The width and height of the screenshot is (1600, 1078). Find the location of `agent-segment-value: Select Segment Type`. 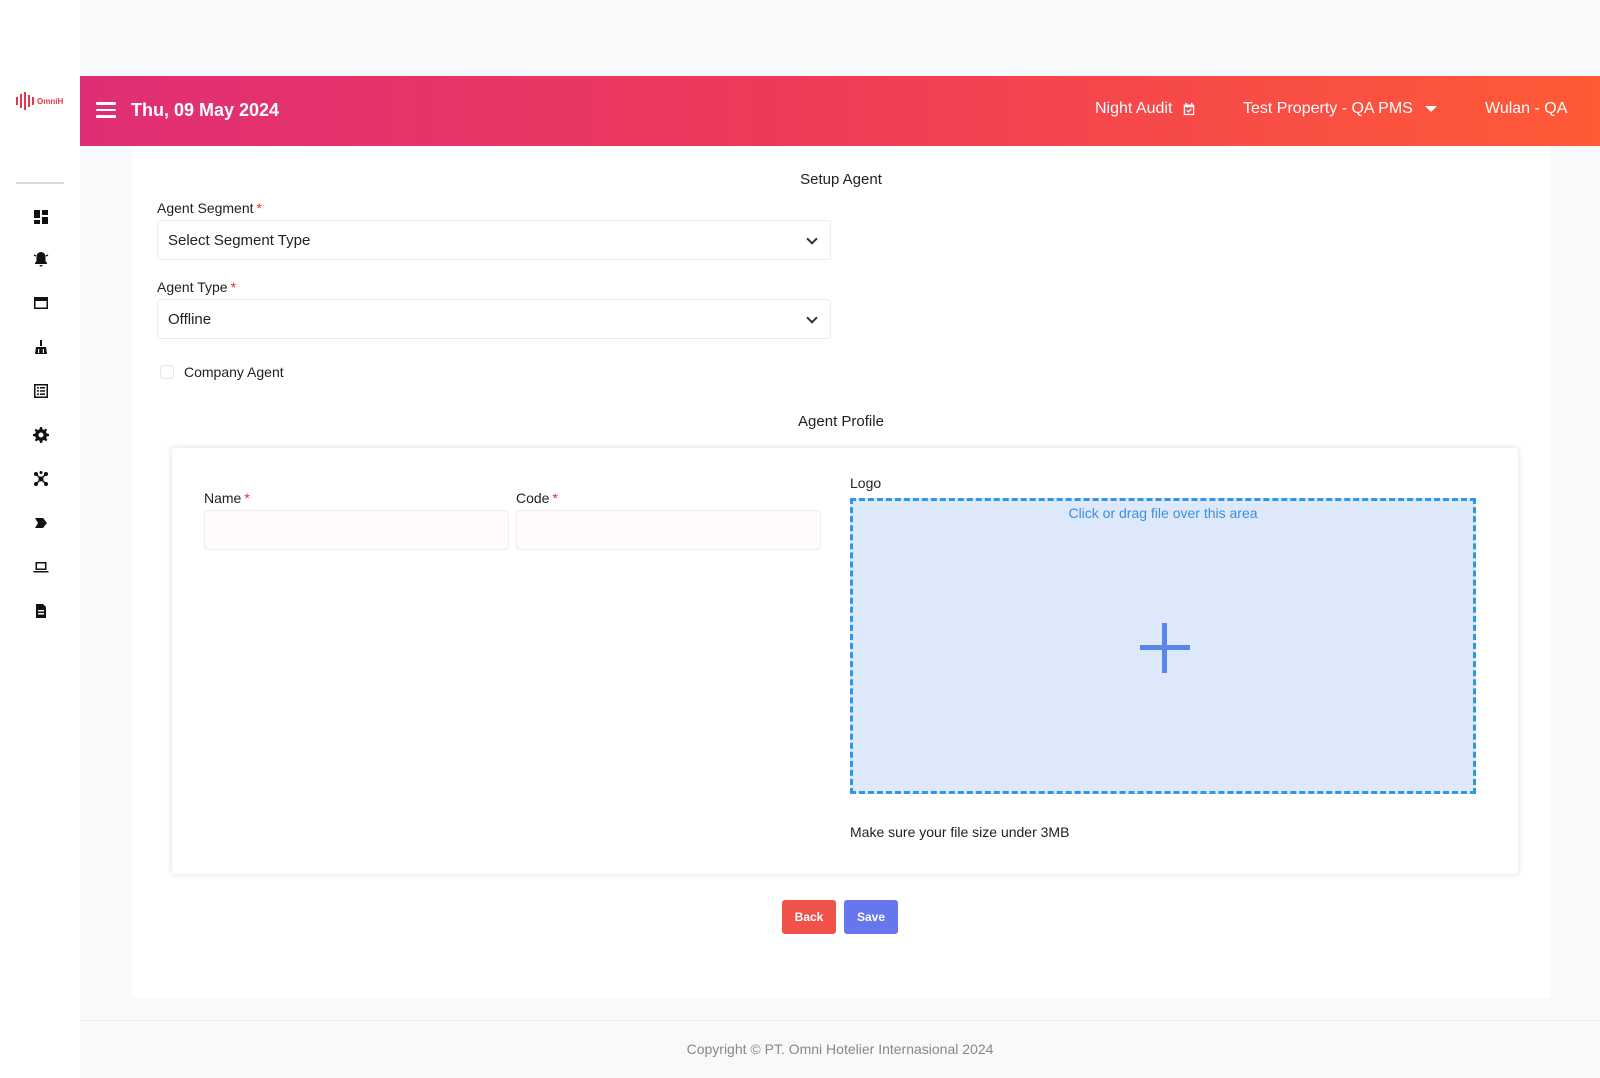

agent-segment-value: Select Segment Type is located at coordinates (239, 240).